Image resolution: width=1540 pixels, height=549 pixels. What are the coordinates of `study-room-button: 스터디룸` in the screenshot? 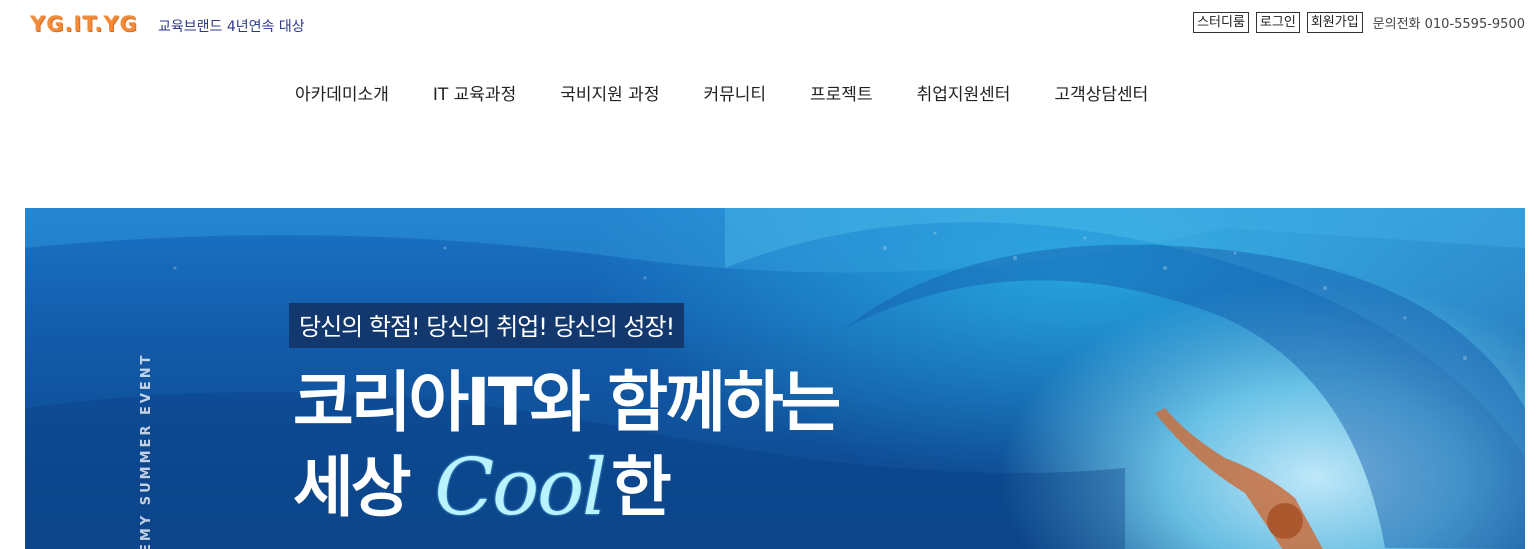 It's located at (1221, 22).